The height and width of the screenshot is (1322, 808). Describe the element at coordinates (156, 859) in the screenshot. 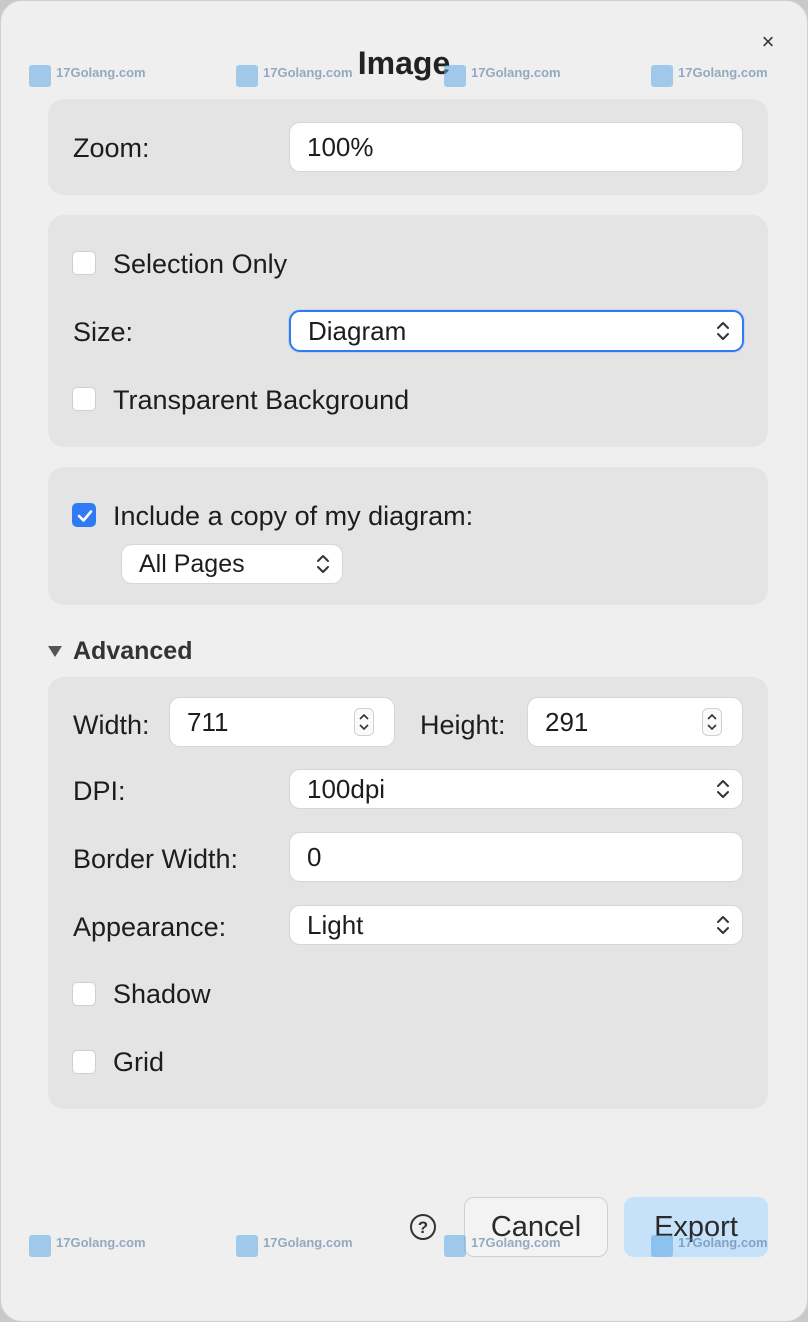

I see `border-width-label: Border Width:` at that location.